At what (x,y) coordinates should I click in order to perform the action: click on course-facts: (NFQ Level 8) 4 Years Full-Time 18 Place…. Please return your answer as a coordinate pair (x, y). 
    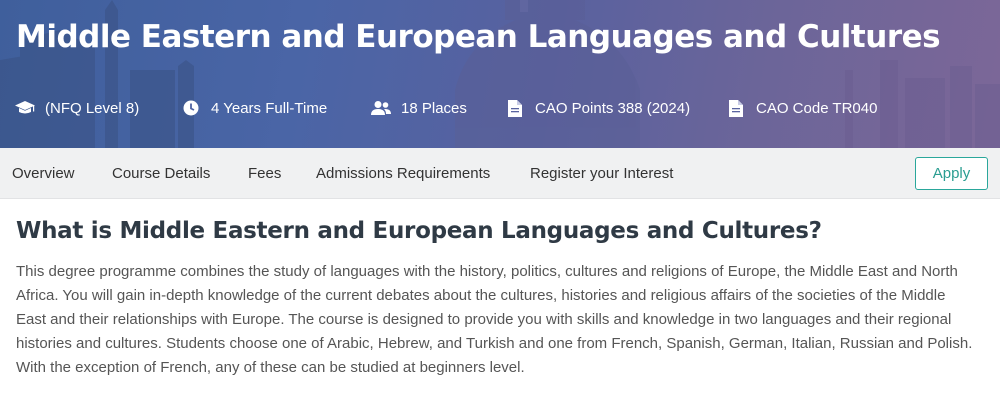
    Looking at the image, I should click on (500, 108).